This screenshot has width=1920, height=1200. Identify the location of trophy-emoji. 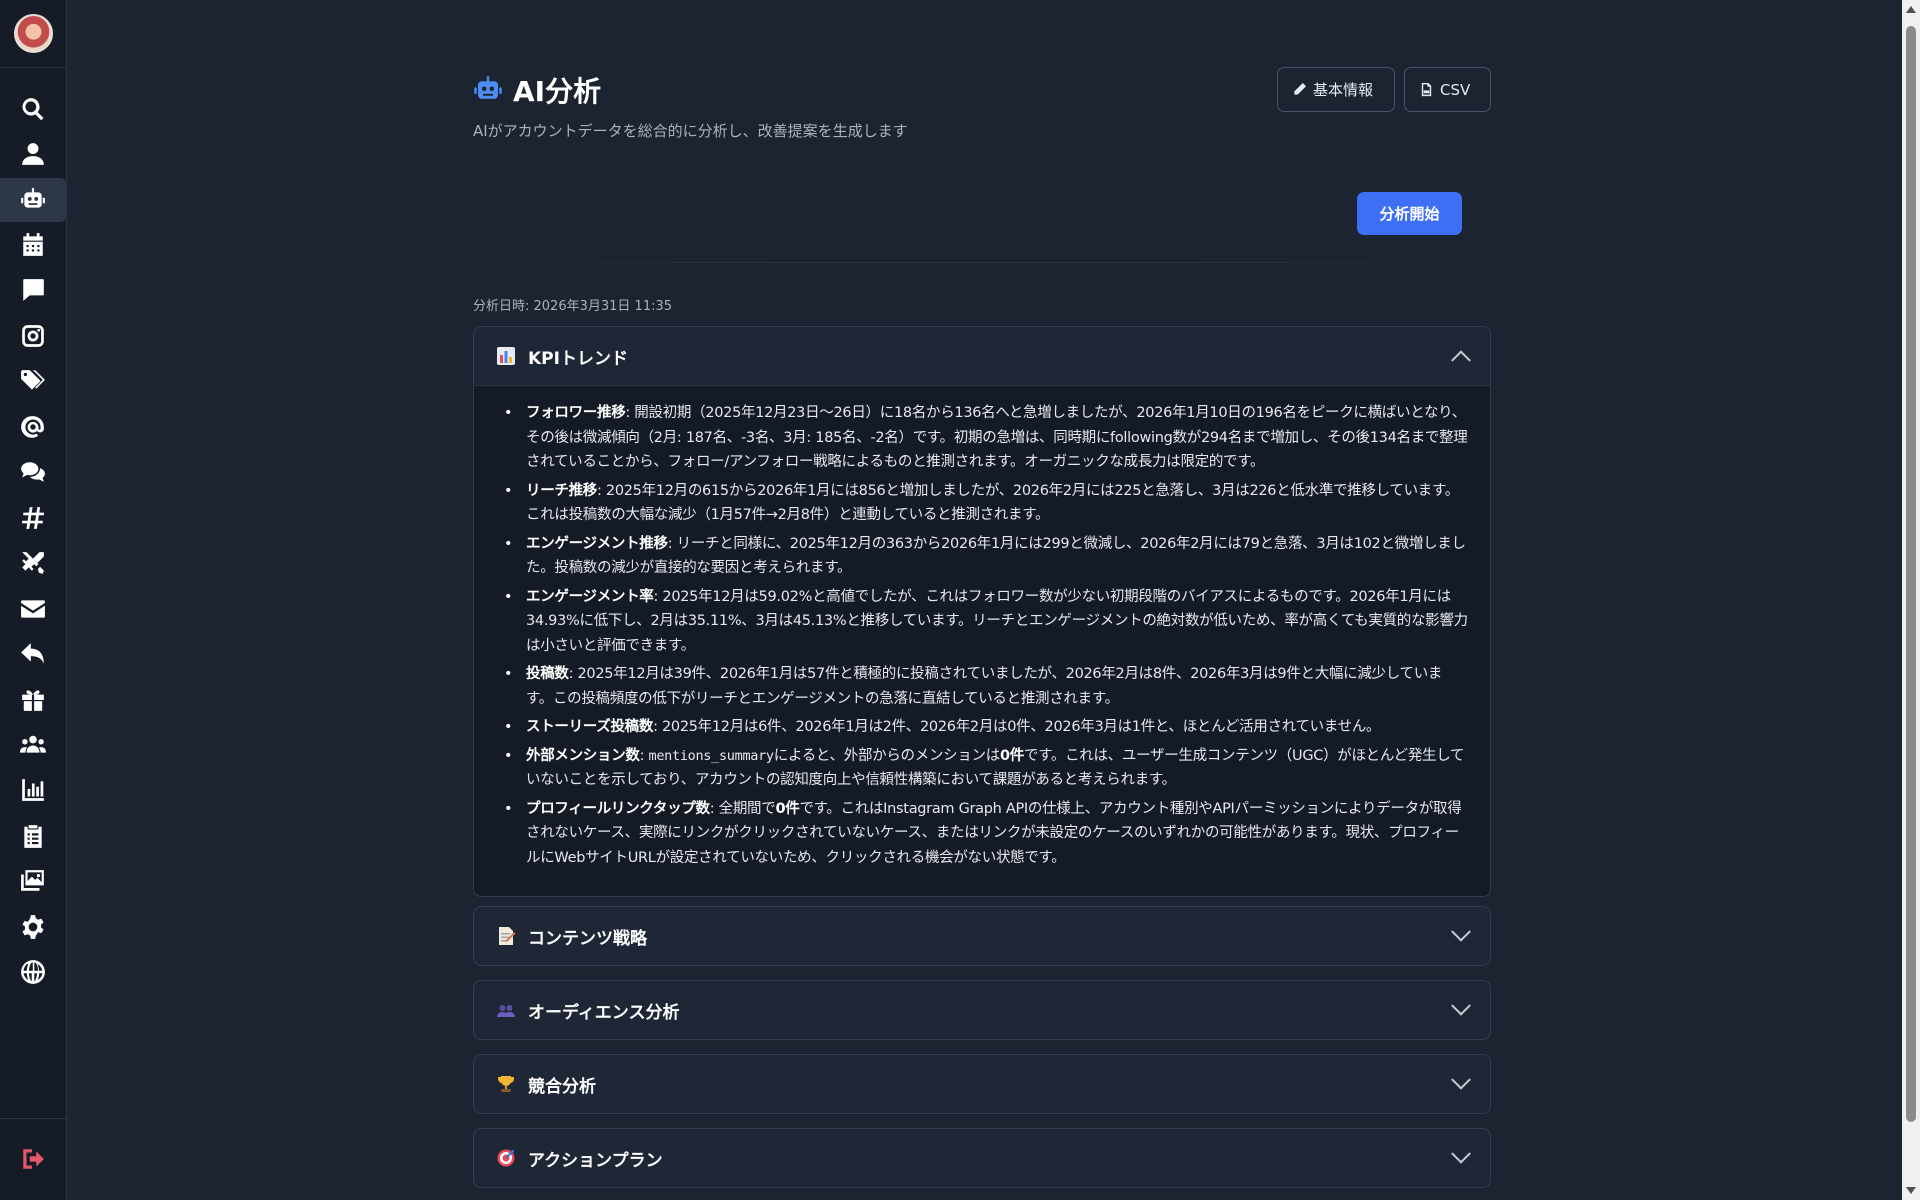
(506, 1084).